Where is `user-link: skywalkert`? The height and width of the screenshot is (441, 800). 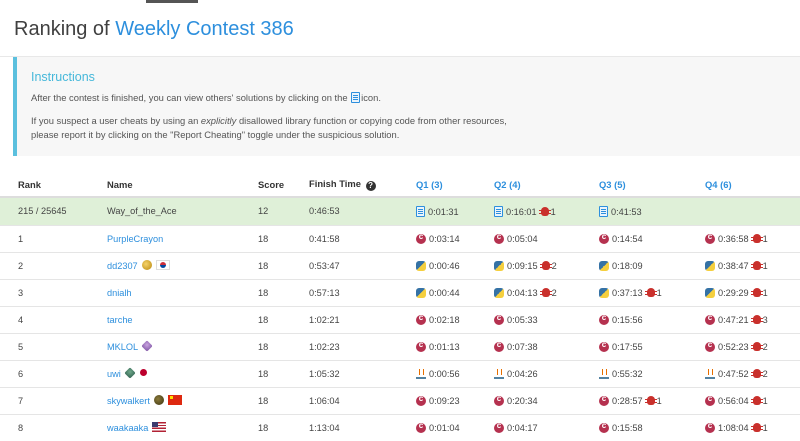 user-link: skywalkert is located at coordinates (128, 401).